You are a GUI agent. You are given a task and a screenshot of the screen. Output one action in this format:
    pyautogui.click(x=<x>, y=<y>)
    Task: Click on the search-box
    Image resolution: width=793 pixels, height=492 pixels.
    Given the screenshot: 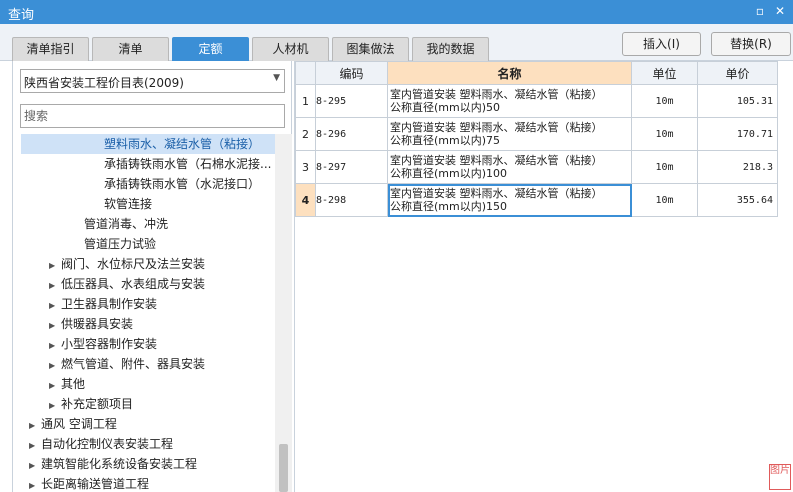 What is the action you would take?
    pyautogui.click(x=152, y=116)
    